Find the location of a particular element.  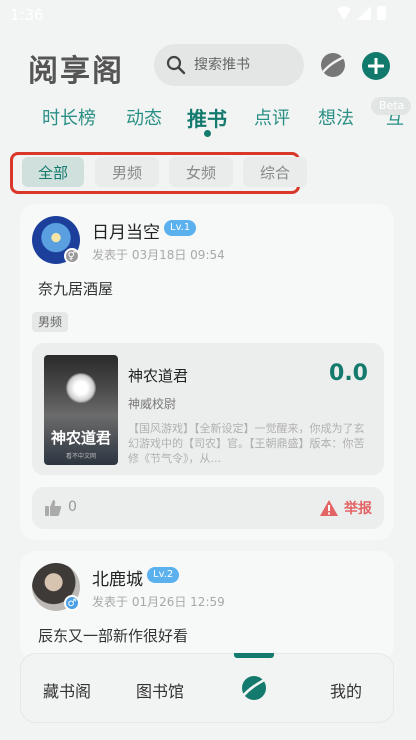

filter-all: 全部 is located at coordinates (53, 172).